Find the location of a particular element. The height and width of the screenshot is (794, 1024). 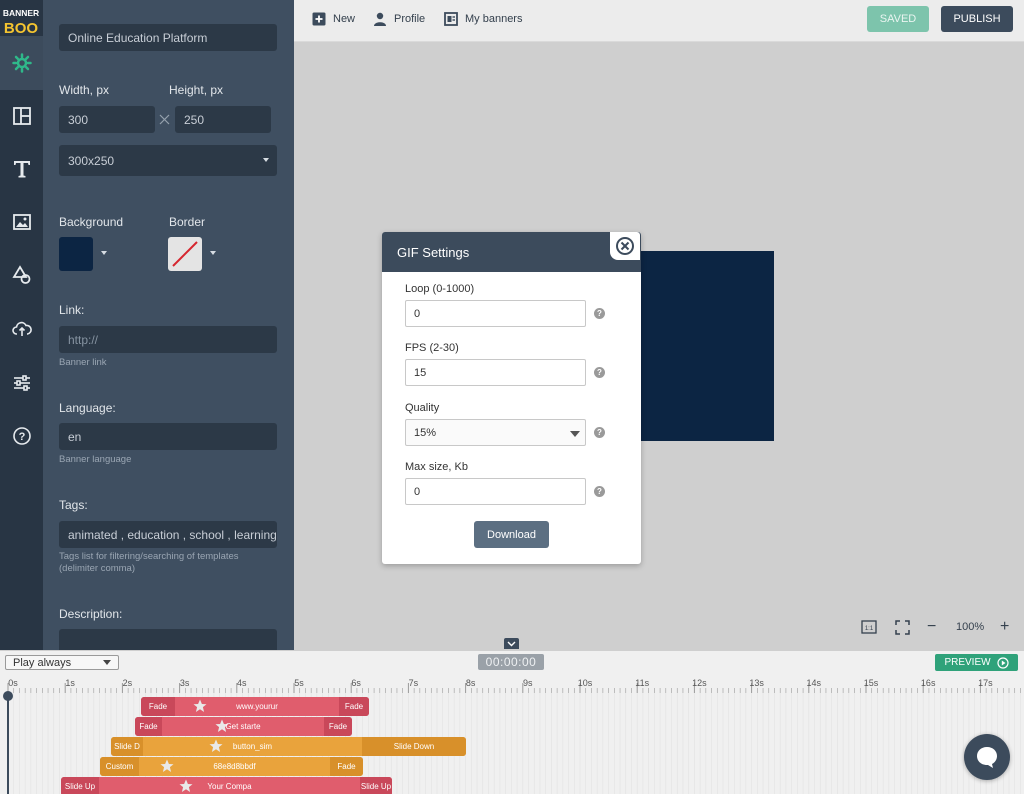

layer-in-effect: Slide D is located at coordinates (127, 746).